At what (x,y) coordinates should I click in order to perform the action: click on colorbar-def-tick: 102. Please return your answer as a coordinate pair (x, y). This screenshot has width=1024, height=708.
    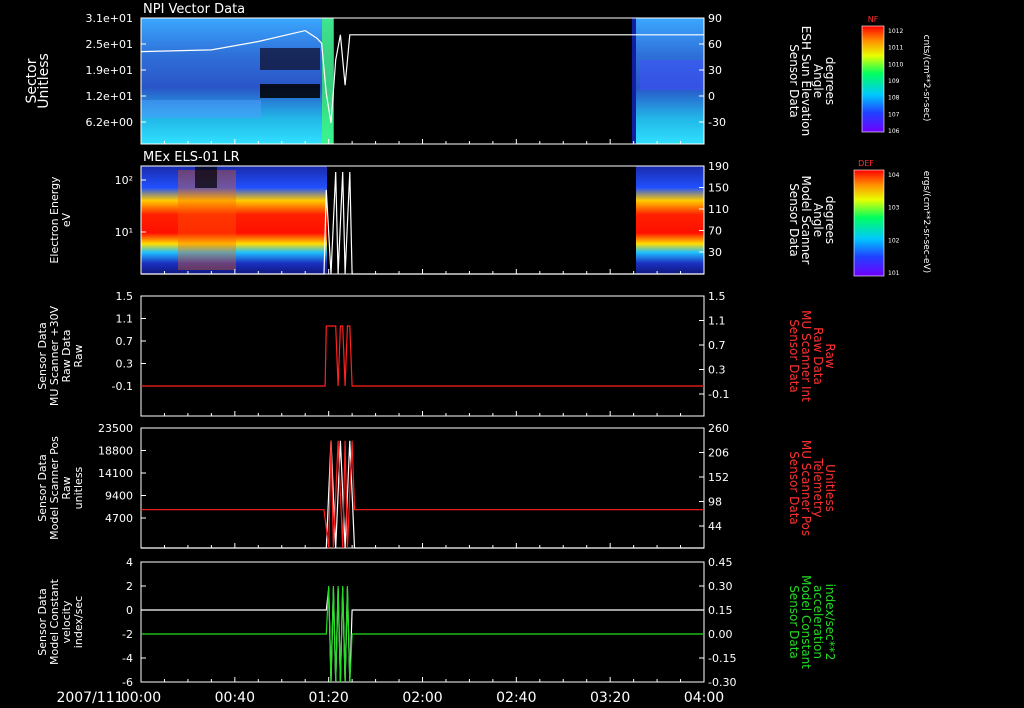
    Looking at the image, I should click on (894, 240).